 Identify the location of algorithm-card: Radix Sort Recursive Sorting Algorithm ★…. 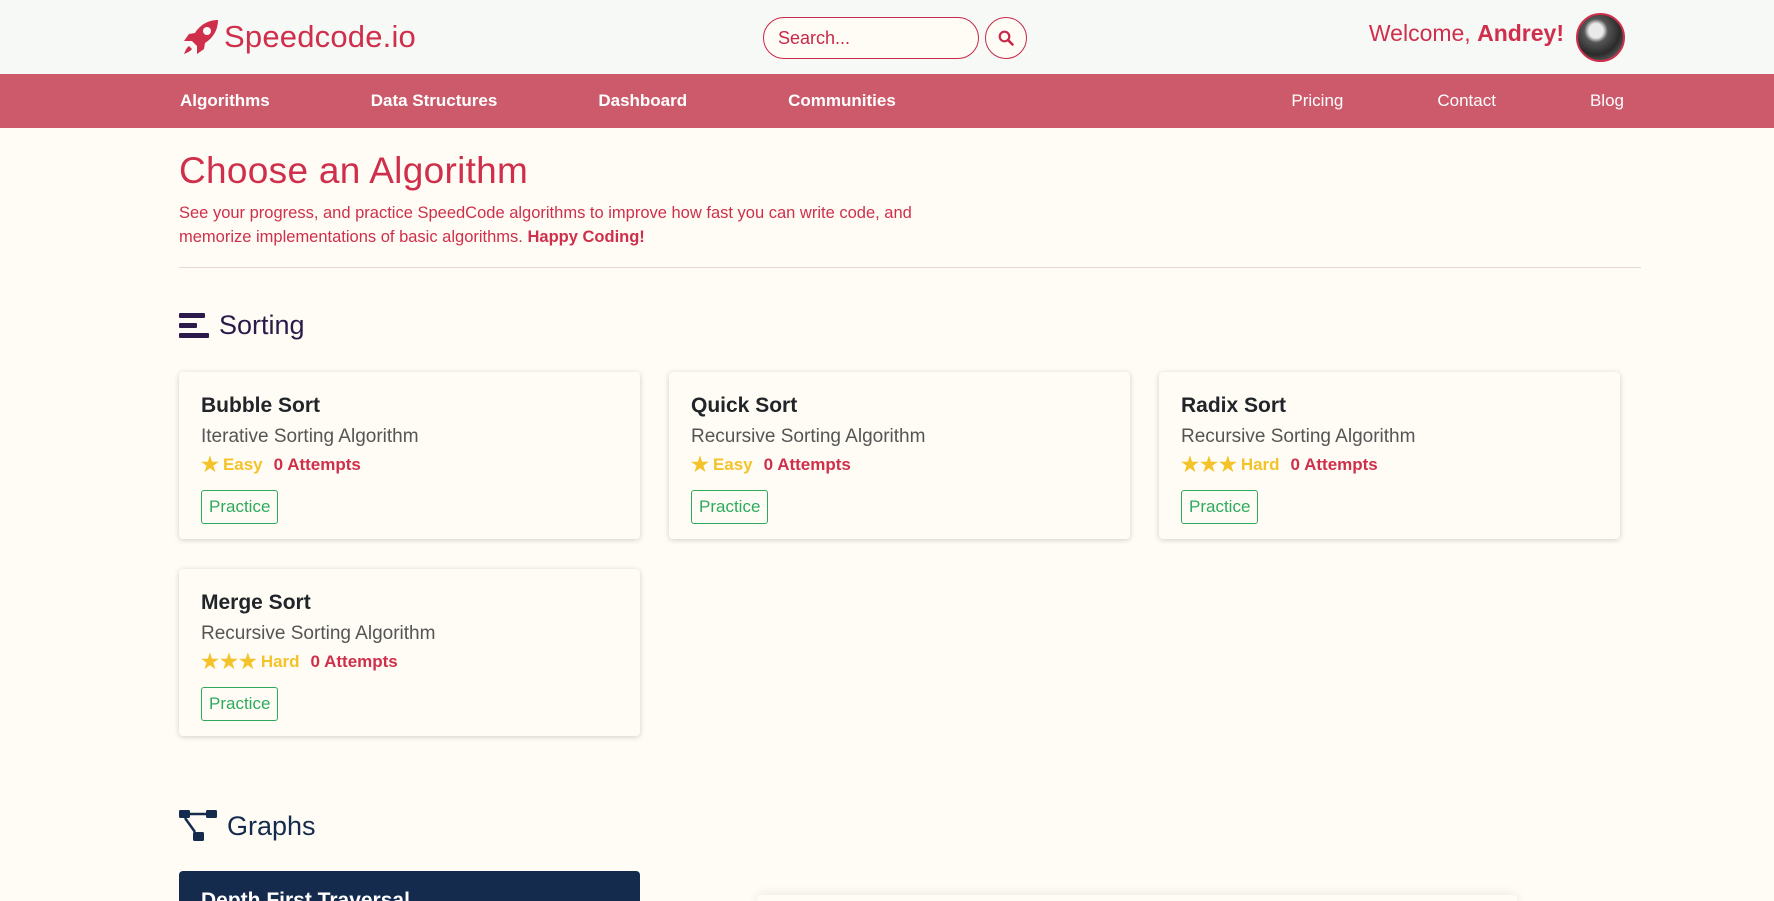
(1389, 455).